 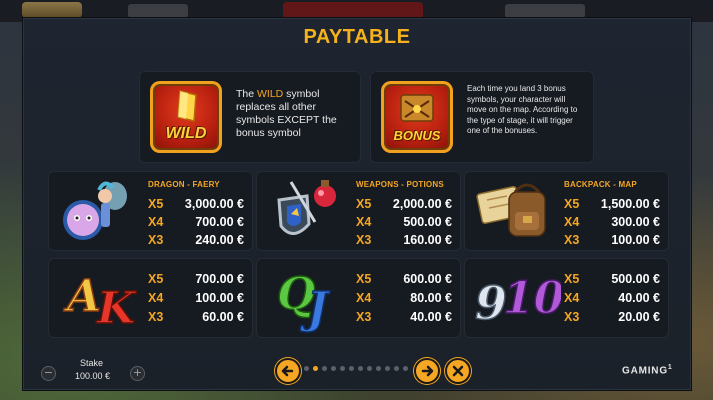 I want to click on win-display, so click(x=545, y=11).